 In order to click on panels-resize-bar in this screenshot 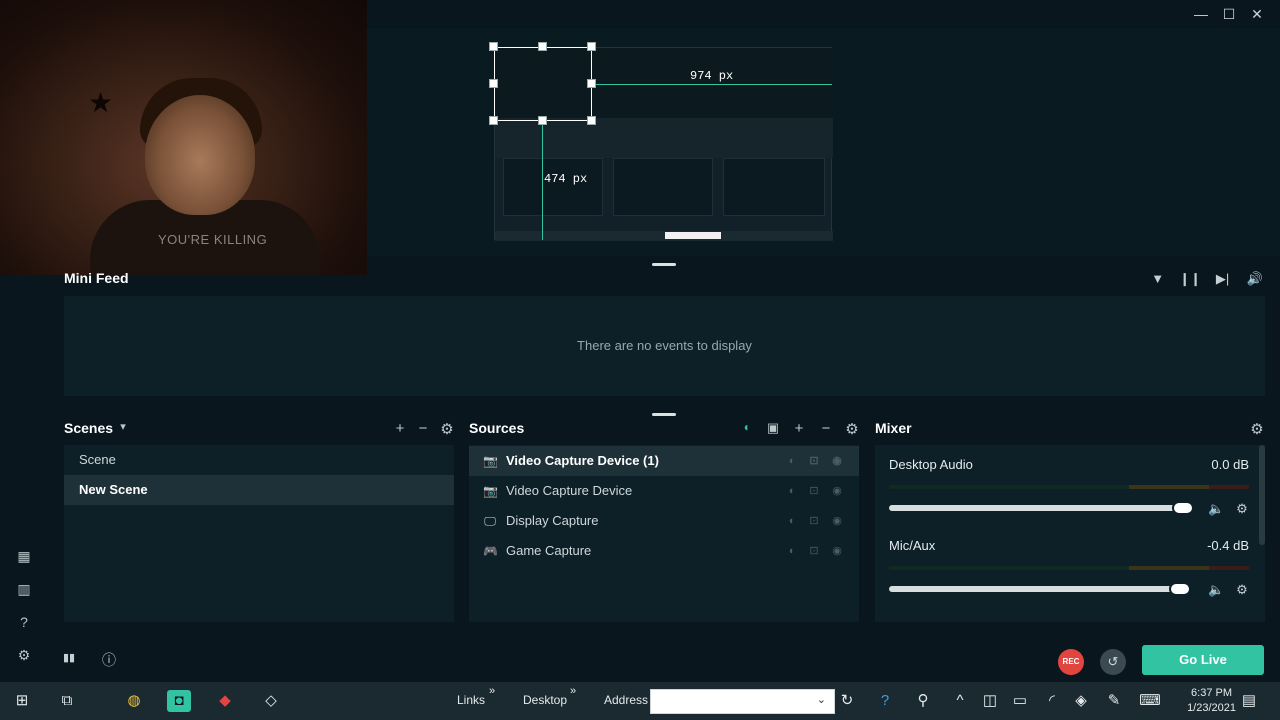, I will do `click(664, 414)`.